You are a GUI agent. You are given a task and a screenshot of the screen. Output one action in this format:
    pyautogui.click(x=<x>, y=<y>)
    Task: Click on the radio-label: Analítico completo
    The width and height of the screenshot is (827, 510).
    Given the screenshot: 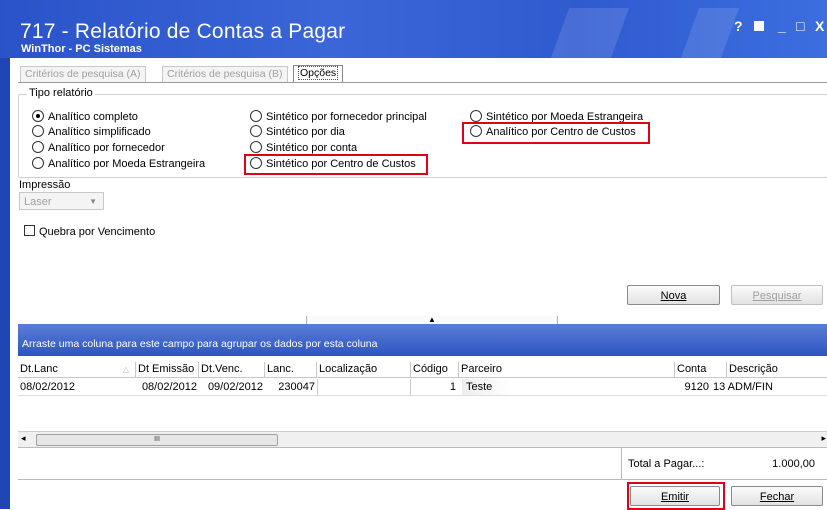 What is the action you would take?
    pyautogui.click(x=93, y=117)
    